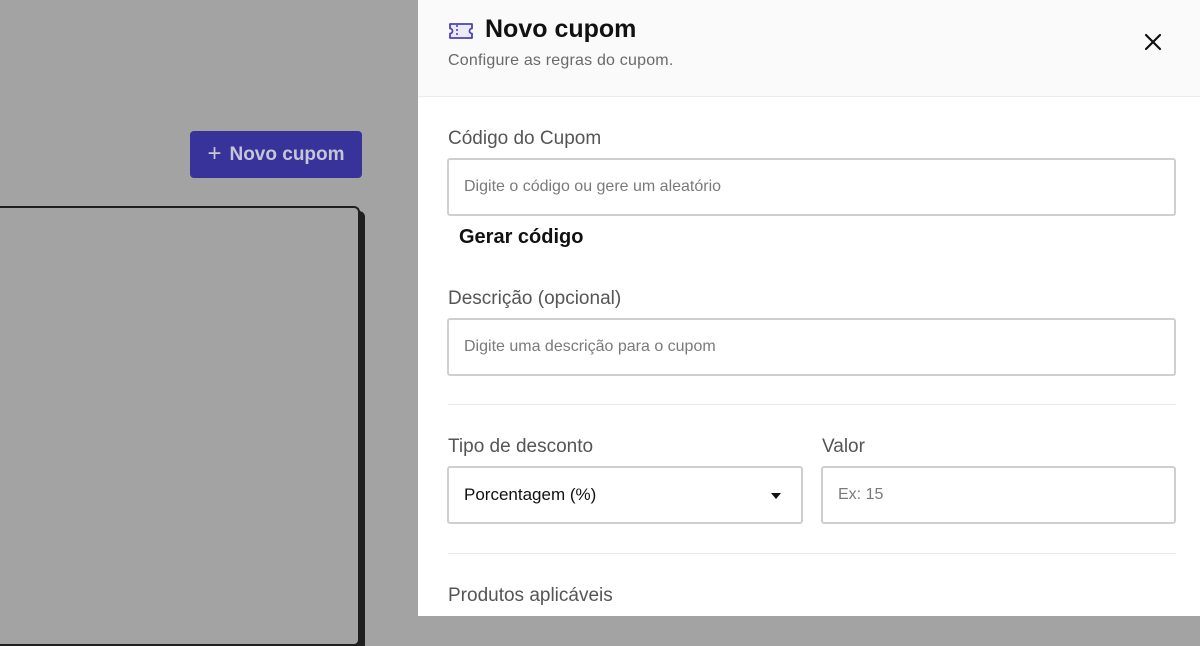  I want to click on coupon-code-label: Código do Cupom, so click(525, 138).